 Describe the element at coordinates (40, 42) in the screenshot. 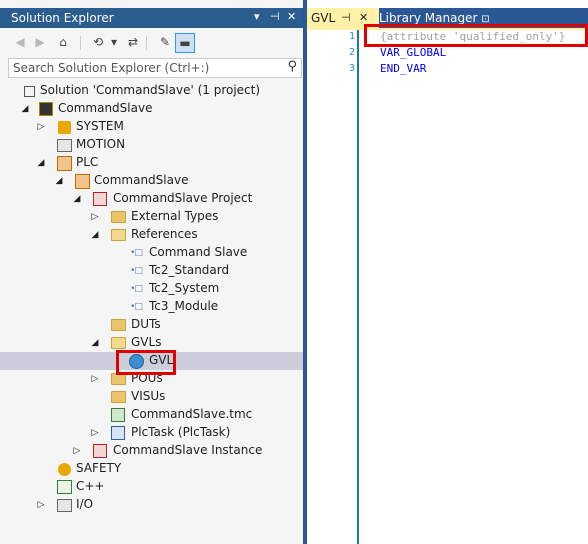

I see `forward-icon: ▶` at that location.